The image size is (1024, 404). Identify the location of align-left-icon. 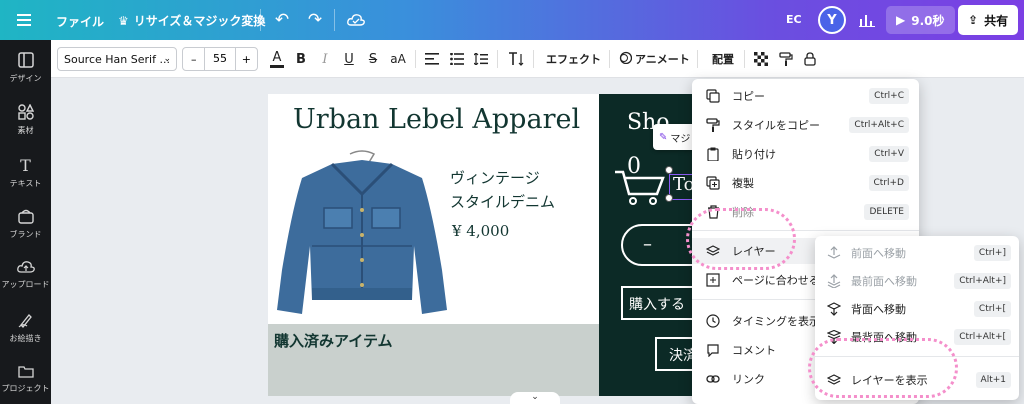
(432, 59).